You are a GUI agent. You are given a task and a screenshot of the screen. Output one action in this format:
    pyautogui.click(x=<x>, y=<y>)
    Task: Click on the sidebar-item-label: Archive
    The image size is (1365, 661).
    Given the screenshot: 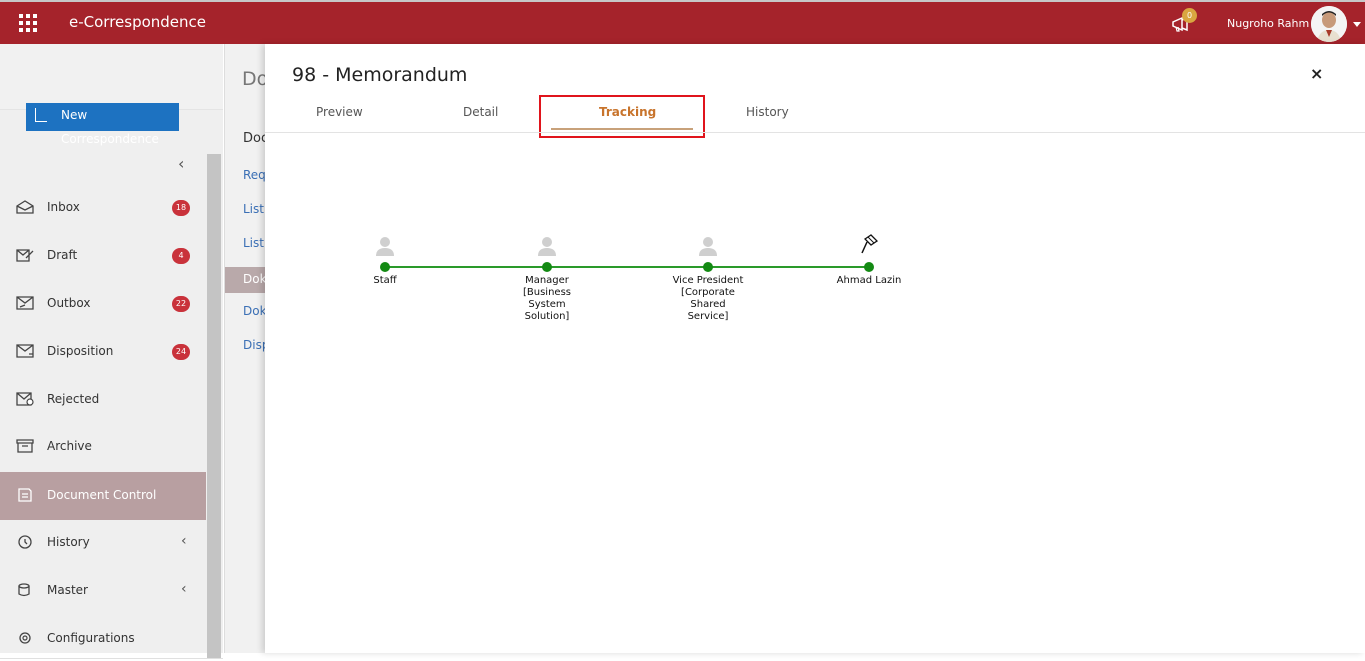 What is the action you would take?
    pyautogui.click(x=69, y=446)
    